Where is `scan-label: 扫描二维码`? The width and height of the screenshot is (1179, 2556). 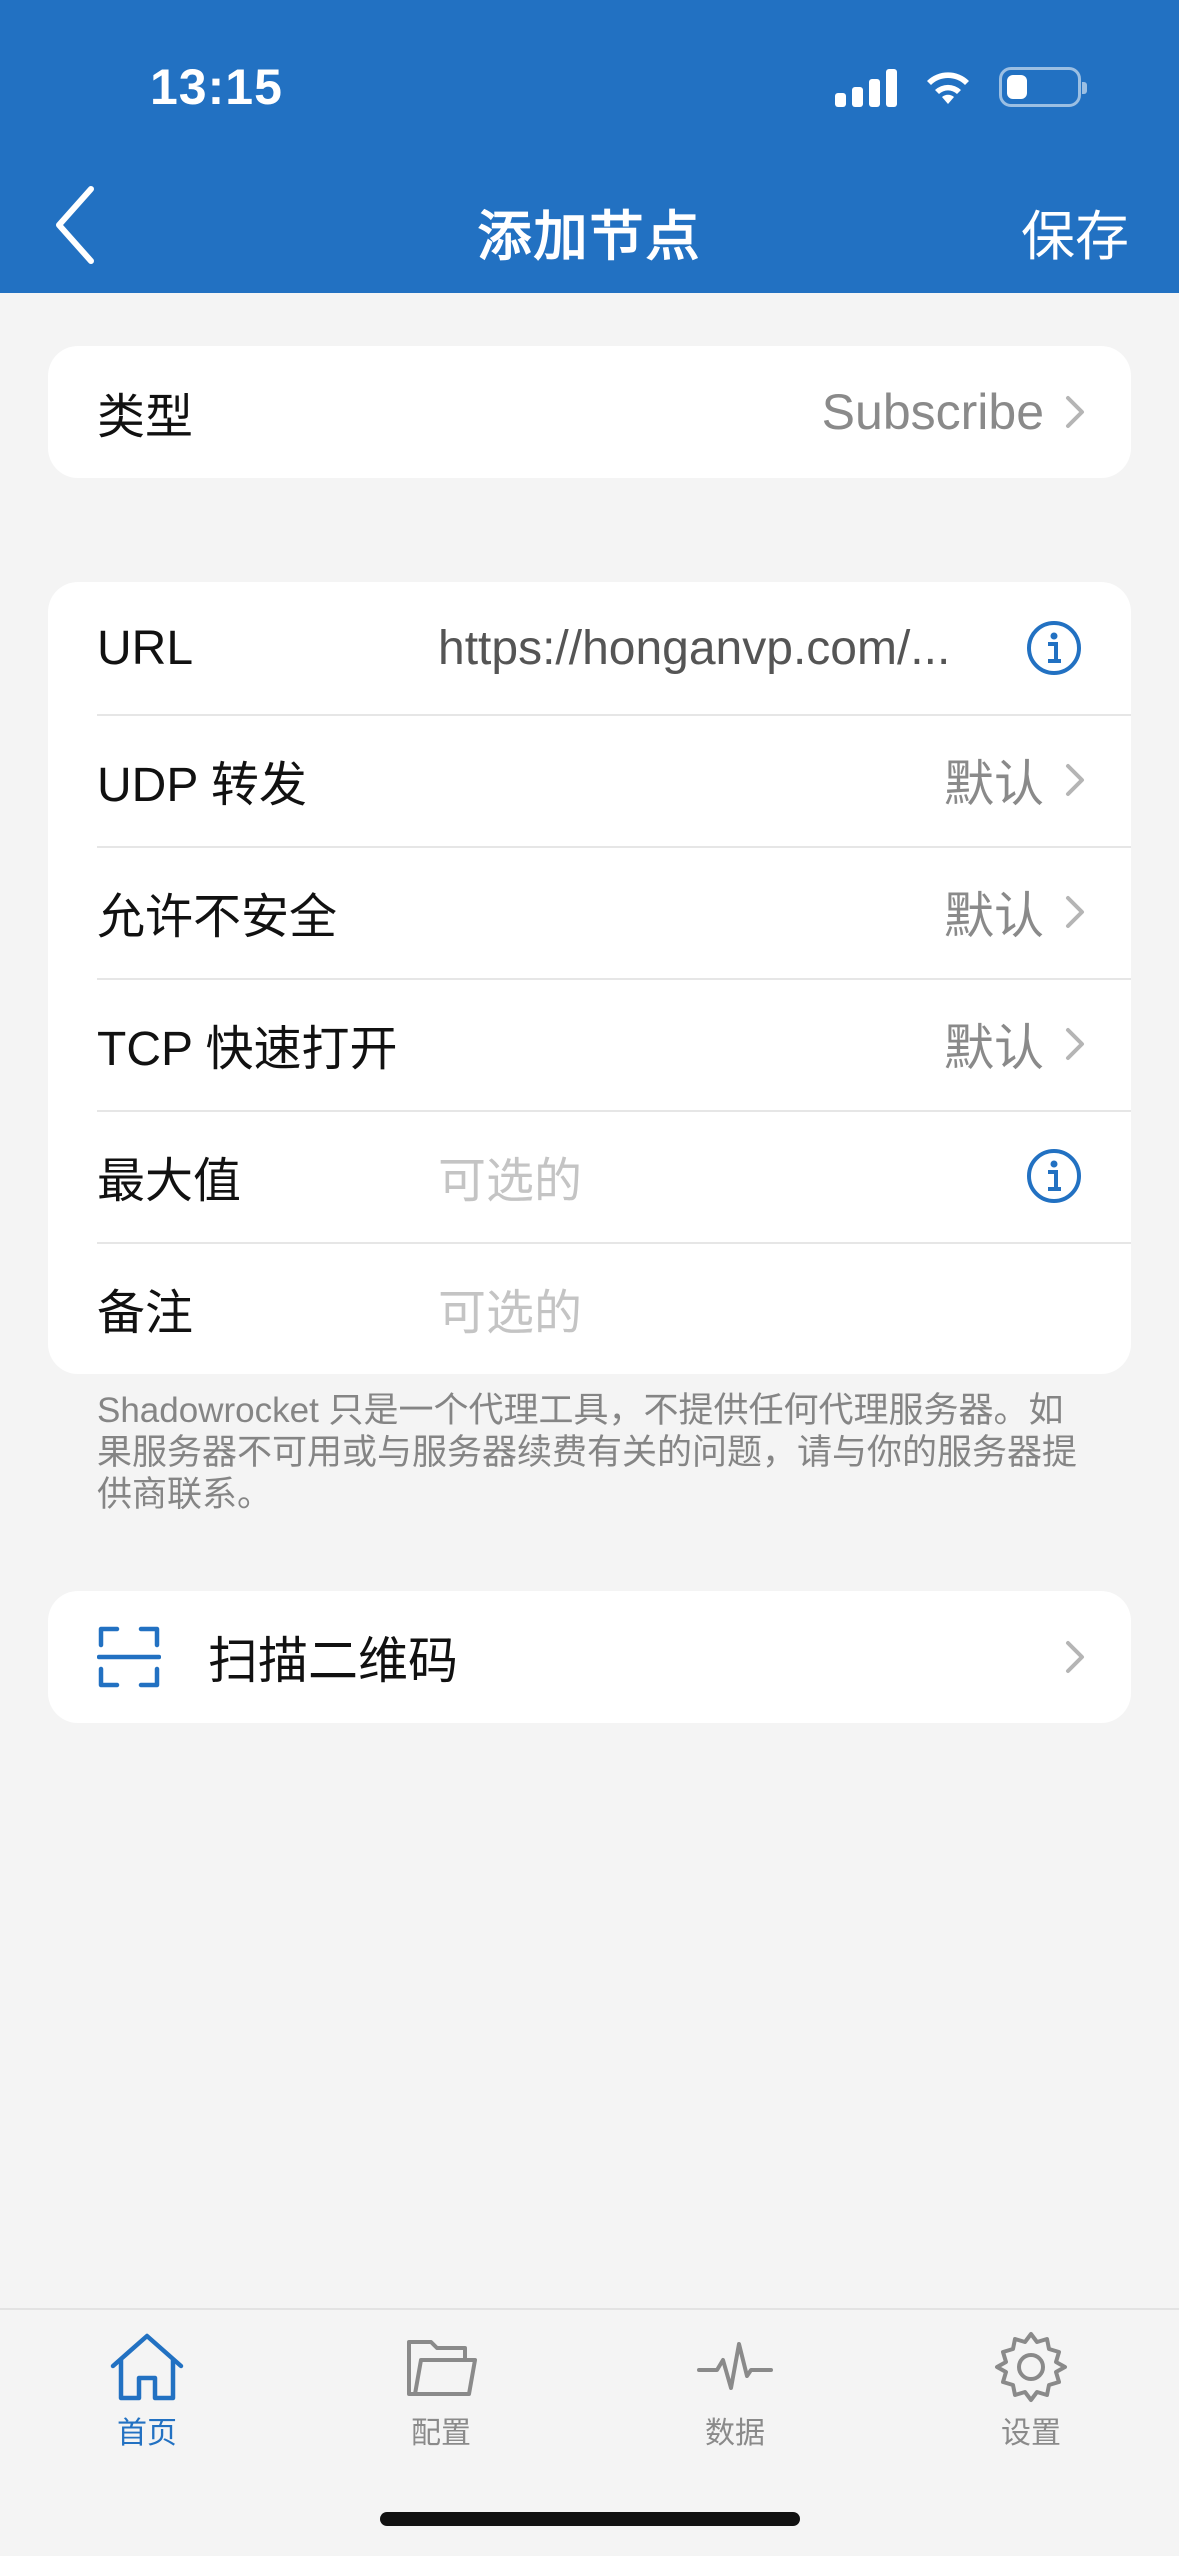 scan-label: 扫描二维码 is located at coordinates (333, 1661).